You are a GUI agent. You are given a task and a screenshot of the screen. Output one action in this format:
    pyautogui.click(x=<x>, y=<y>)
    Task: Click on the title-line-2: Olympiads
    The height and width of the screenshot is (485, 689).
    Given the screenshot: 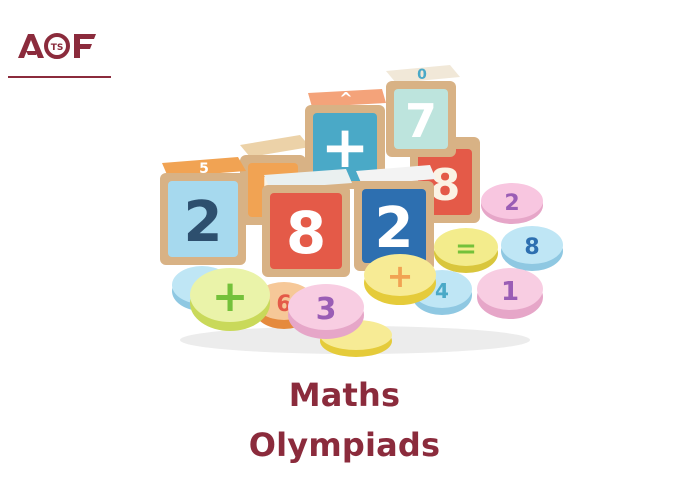 What is the action you would take?
    pyautogui.click(x=344, y=445)
    